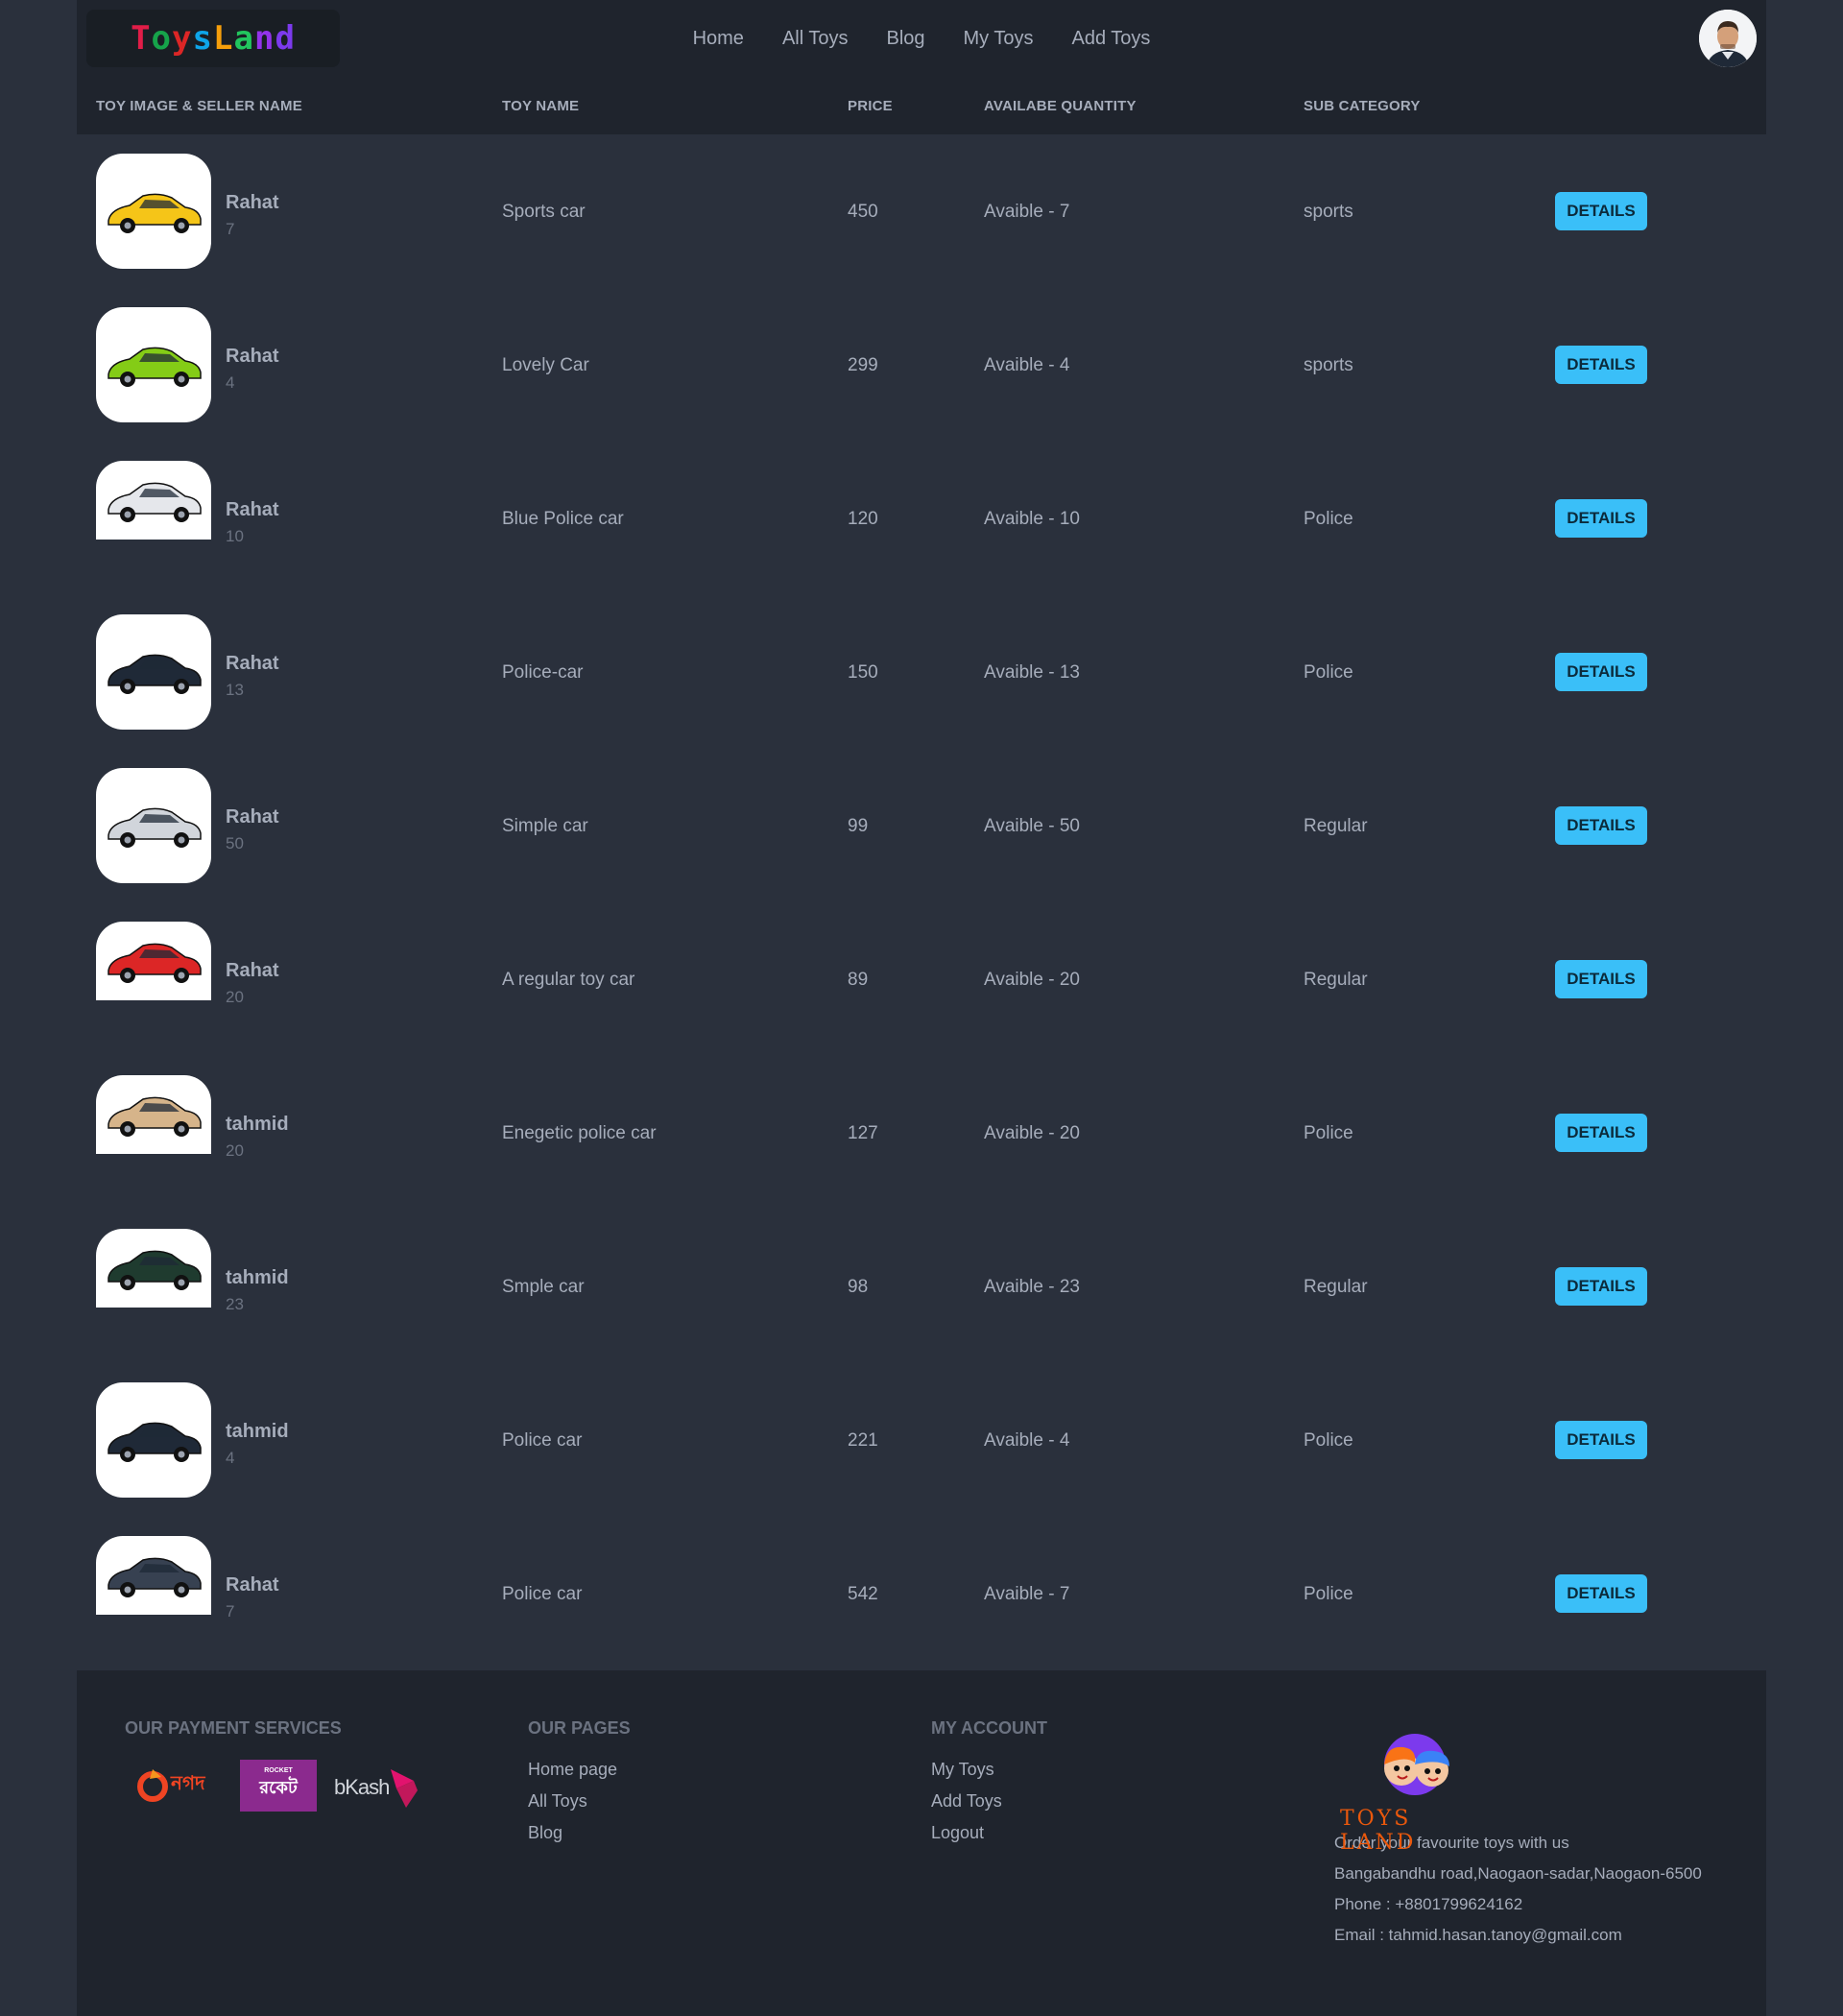 Image resolution: width=1843 pixels, height=2016 pixels. Describe the element at coordinates (989, 1802) in the screenshot. I see `footer-link-add-toys: Add Toys` at that location.